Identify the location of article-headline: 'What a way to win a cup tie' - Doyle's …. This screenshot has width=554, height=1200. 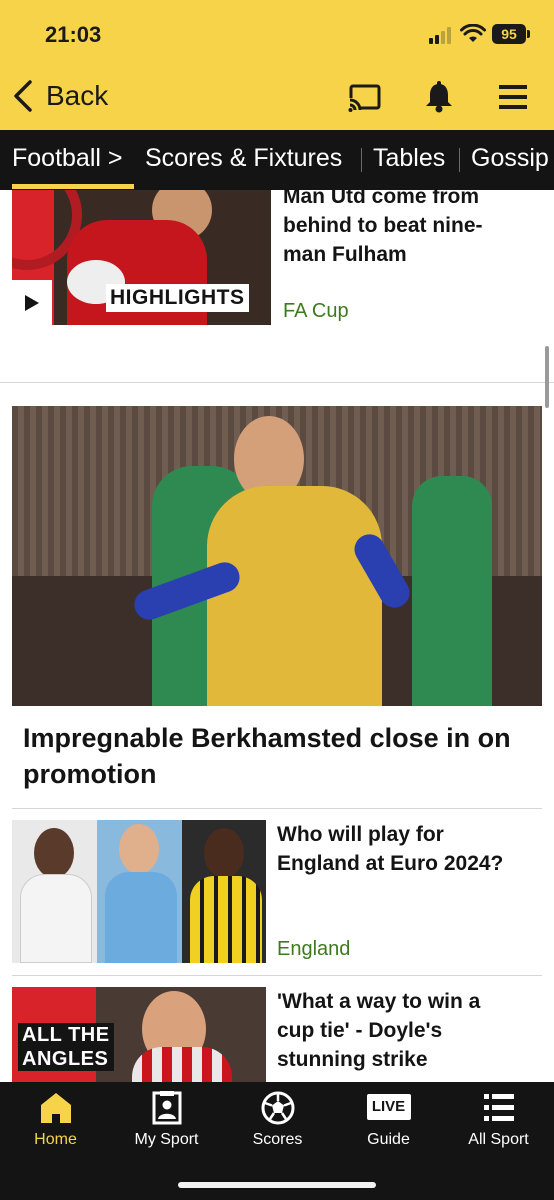
(410, 1030).